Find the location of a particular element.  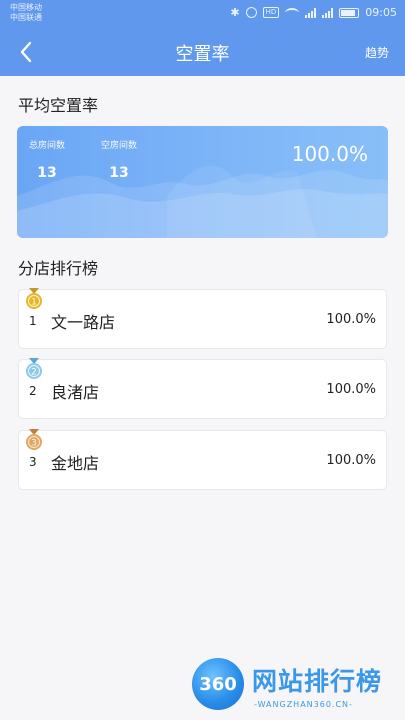

total-rooms-stat: 总房间数 13 is located at coordinates (47, 159).